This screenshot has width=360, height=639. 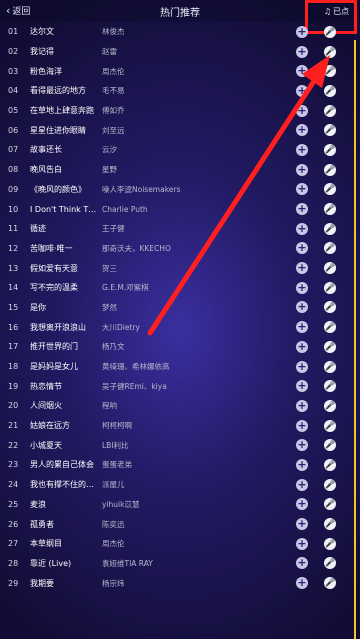 I want to click on song-row: 02 我记得 赵雷 + 🎤, so click(x=180, y=52).